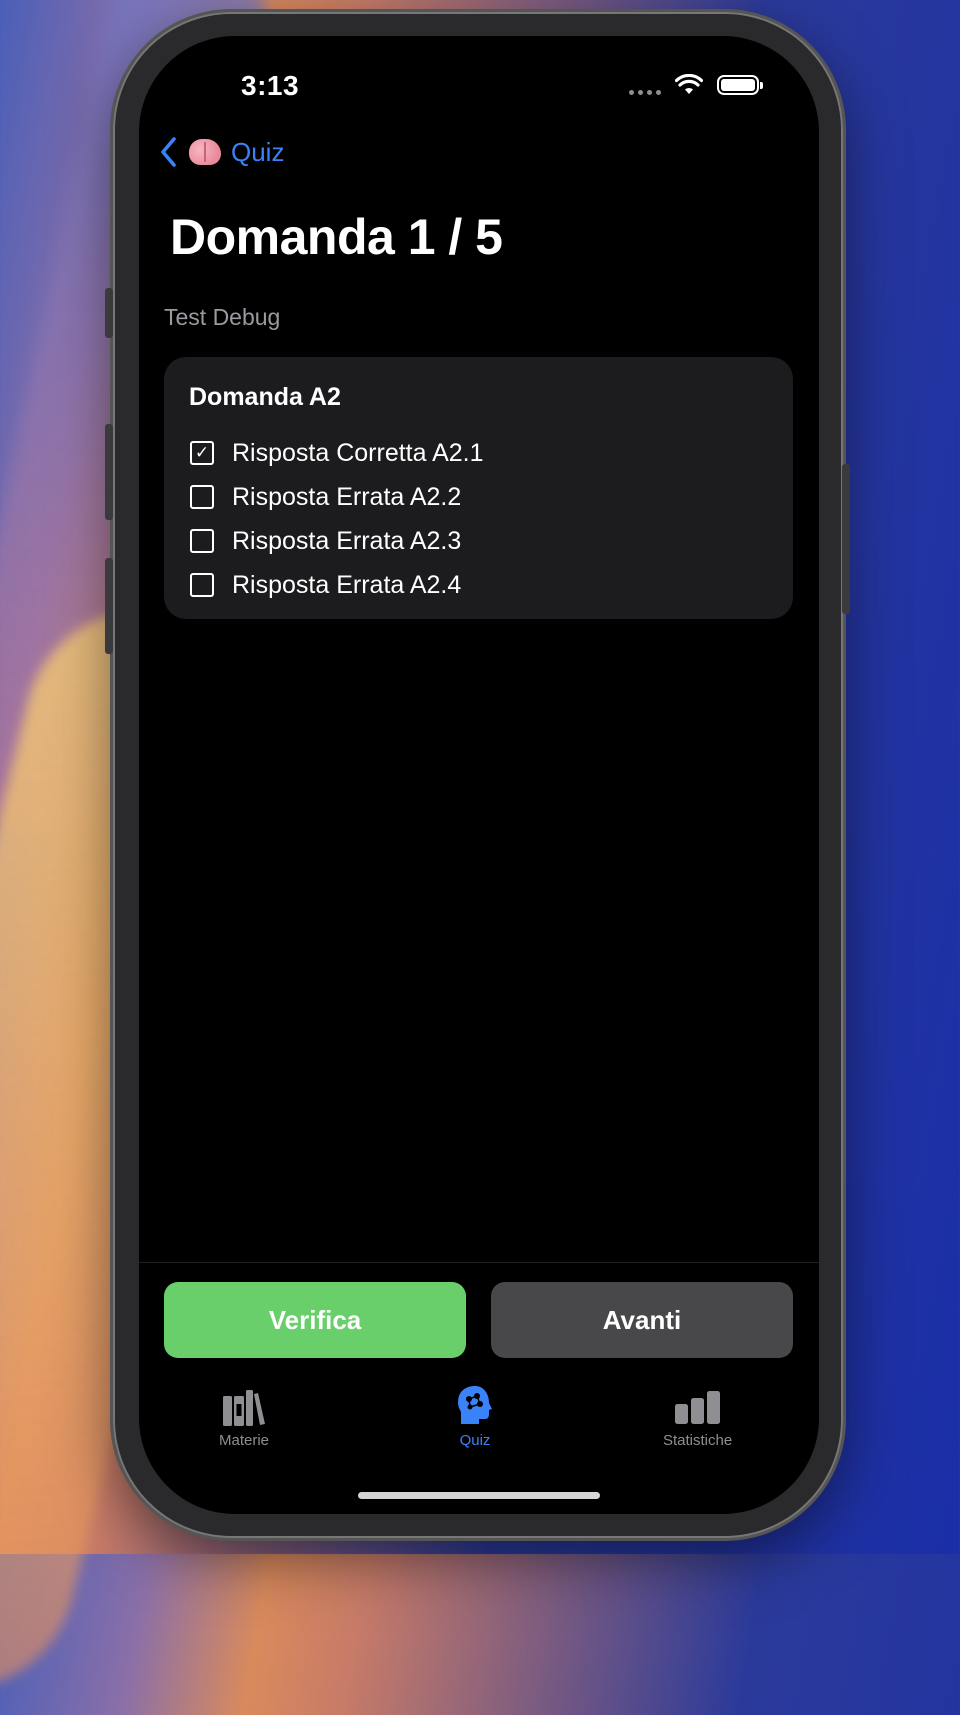 This screenshot has width=960, height=1715. What do you see at coordinates (358, 452) in the screenshot?
I see `answer-label: Risposta Corretta A2.1` at bounding box center [358, 452].